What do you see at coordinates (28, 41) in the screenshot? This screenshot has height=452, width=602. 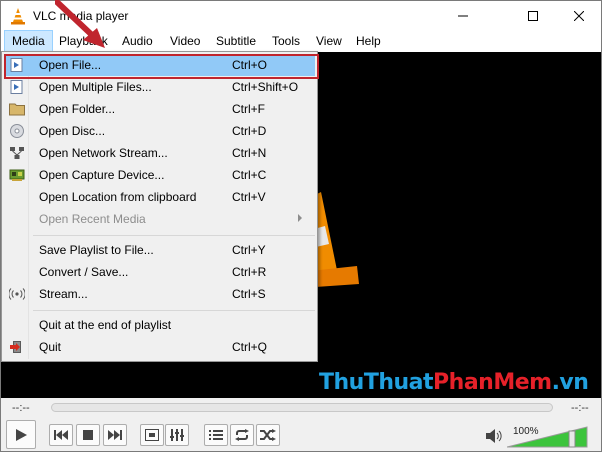 I see `menu-media: Media` at bounding box center [28, 41].